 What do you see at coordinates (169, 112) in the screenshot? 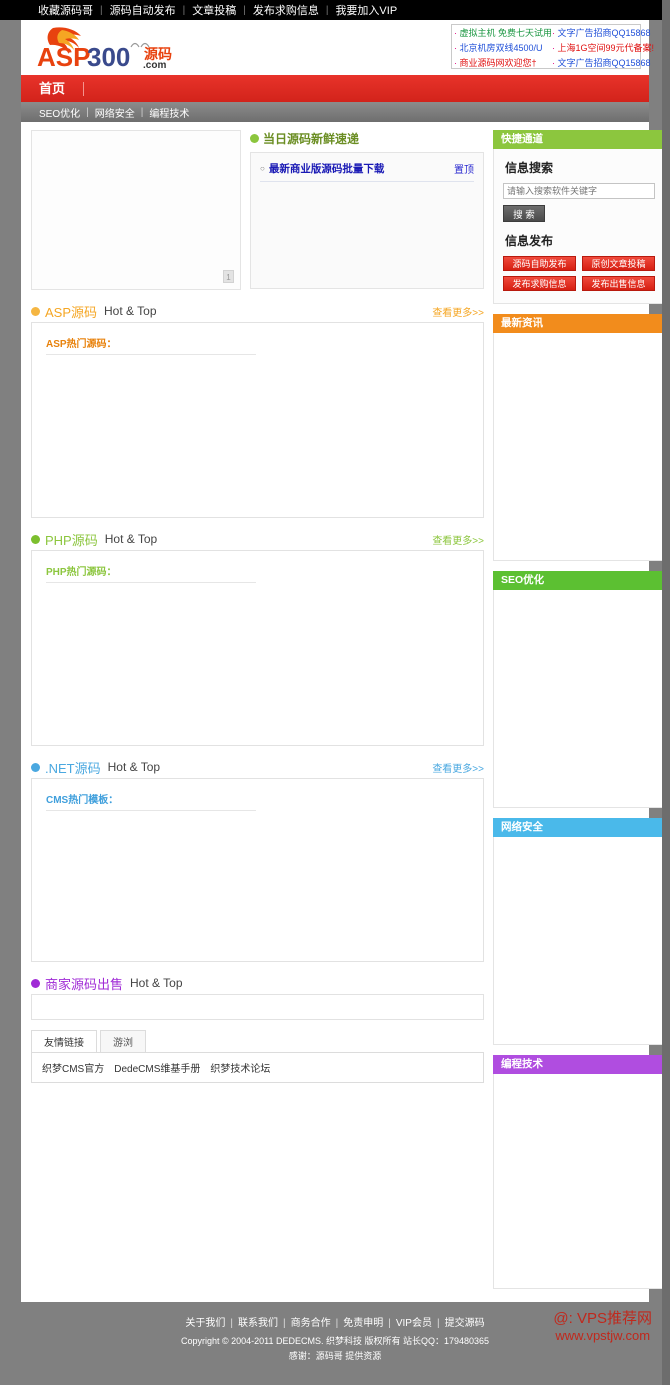
I see `subnav-item-2: 编程技术` at bounding box center [169, 112].